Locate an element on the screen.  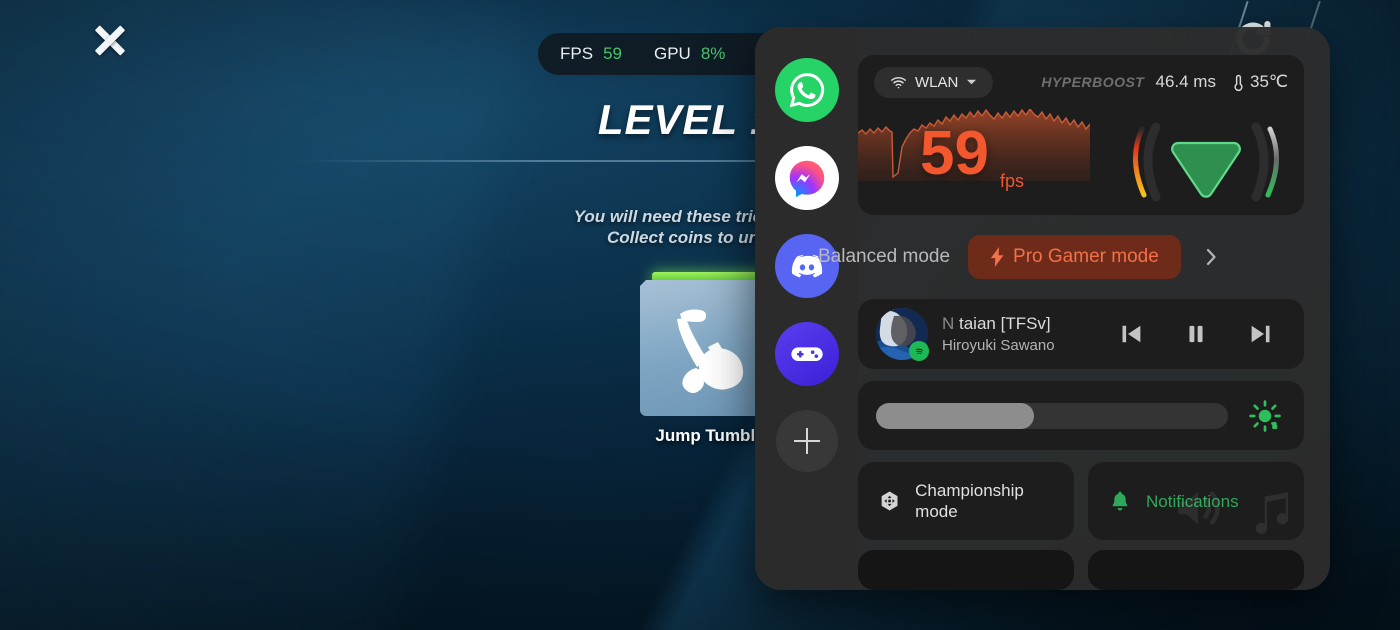
gpu-label: GPU is located at coordinates (672, 53).